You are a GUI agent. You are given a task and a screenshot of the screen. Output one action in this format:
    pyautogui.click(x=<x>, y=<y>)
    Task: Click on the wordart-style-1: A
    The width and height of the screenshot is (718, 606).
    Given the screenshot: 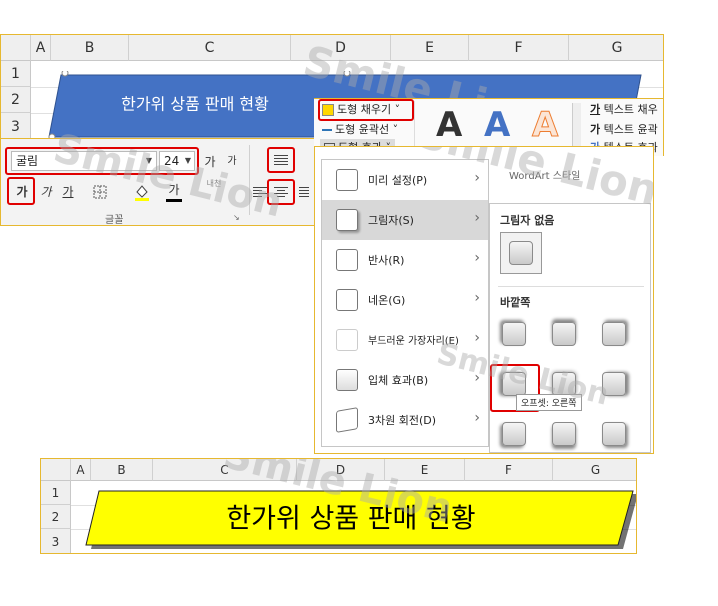 What is the action you would take?
    pyautogui.click(x=449, y=125)
    